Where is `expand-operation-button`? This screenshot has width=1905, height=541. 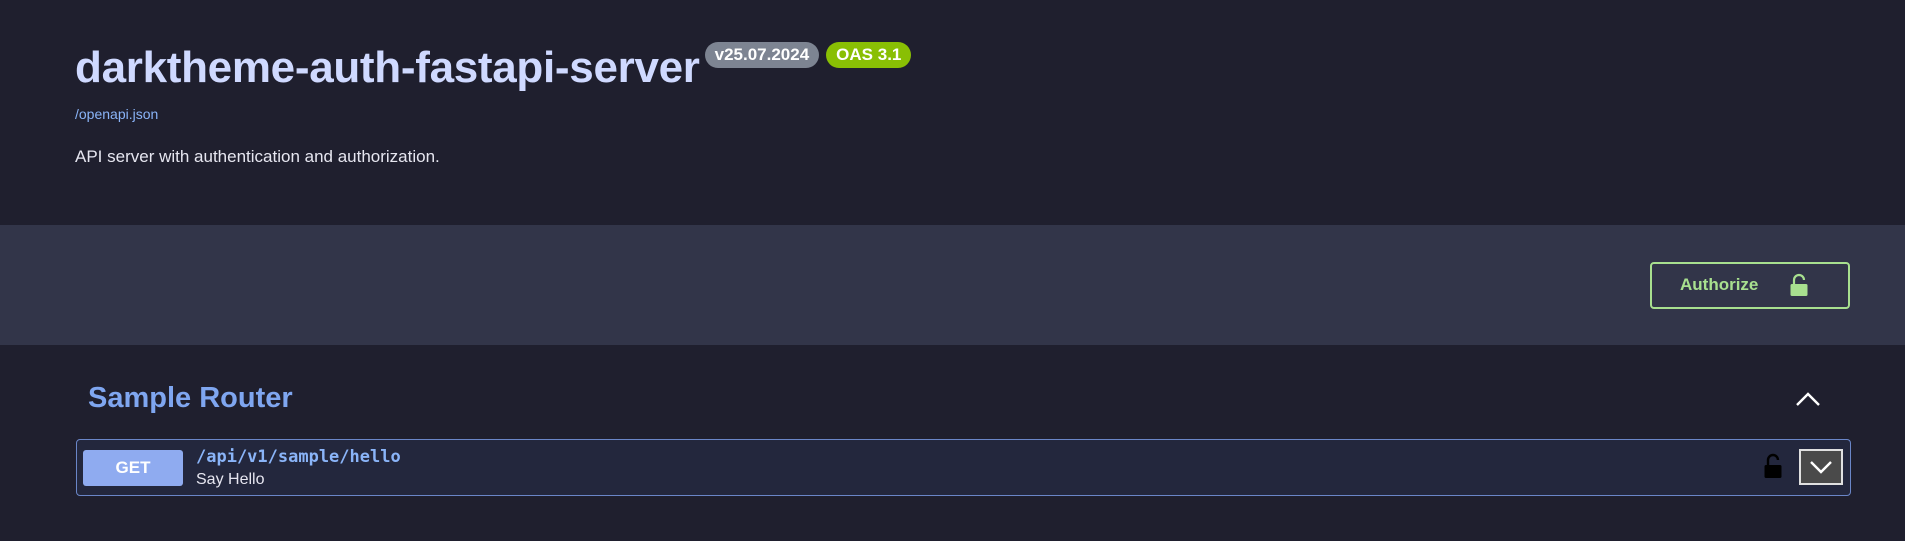 expand-operation-button is located at coordinates (1821, 467).